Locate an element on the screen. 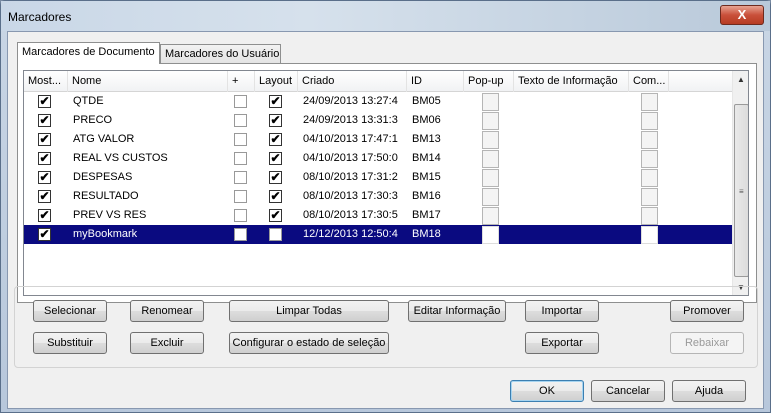 This screenshot has width=771, height=413. tab-document-bookmarks: Marcadores de Documento is located at coordinates (88, 53).